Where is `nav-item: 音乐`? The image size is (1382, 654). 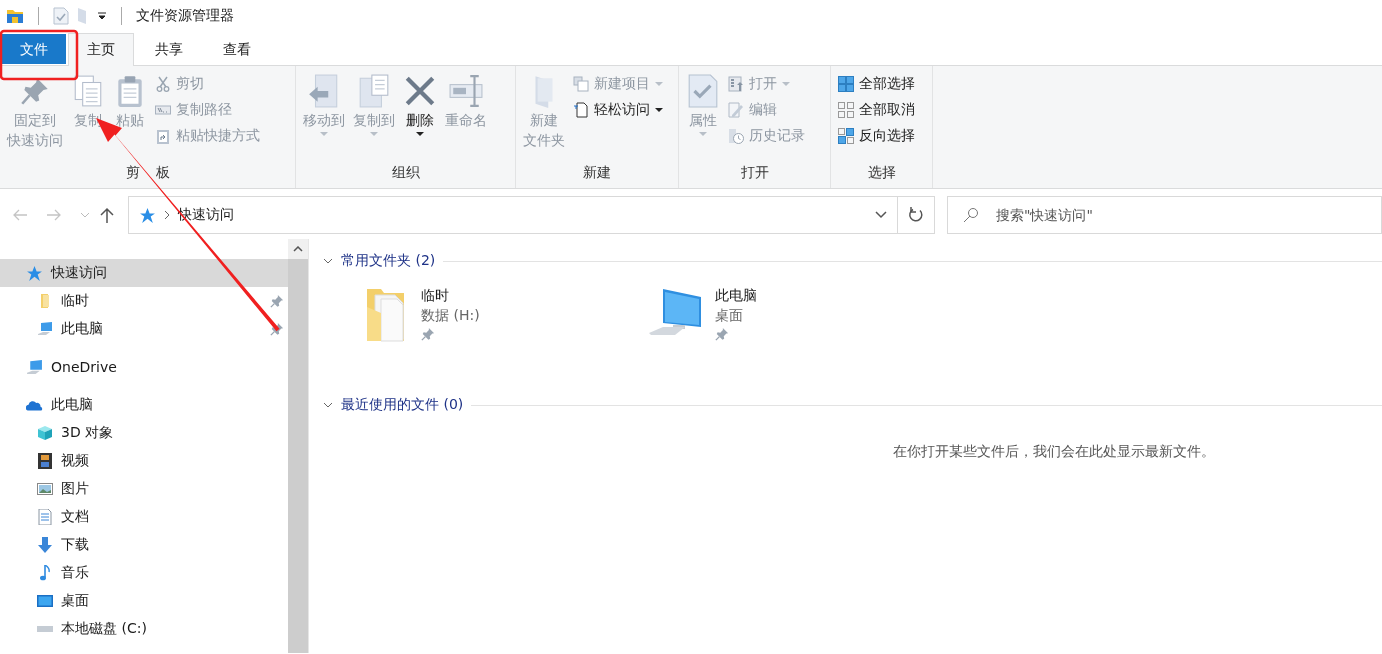
nav-item: 音乐 is located at coordinates (144, 573).